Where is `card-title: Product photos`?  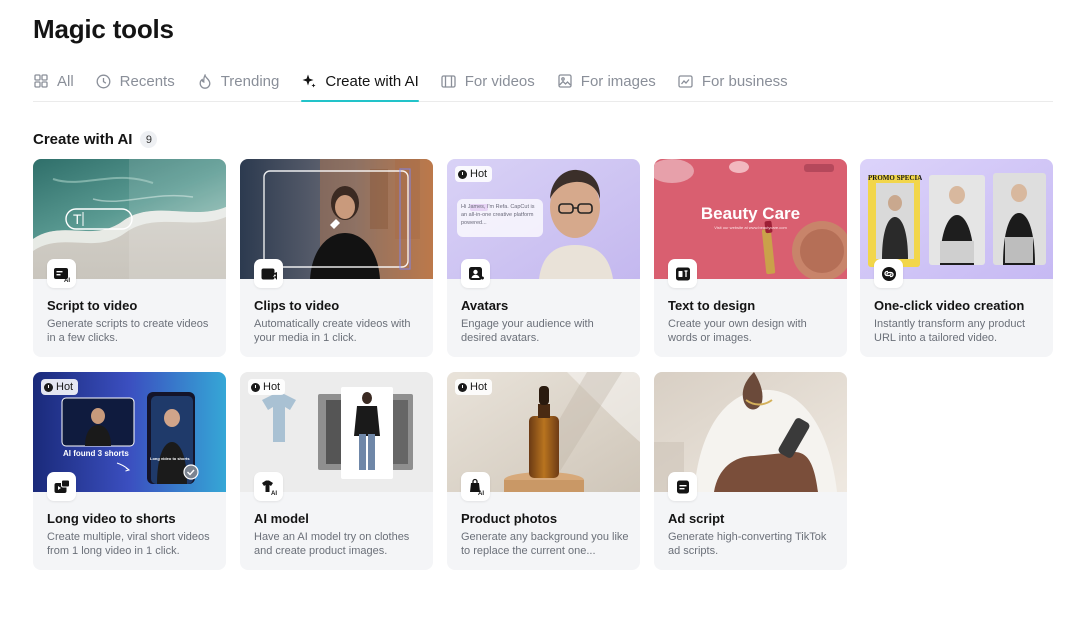 card-title: Product photos is located at coordinates (509, 518).